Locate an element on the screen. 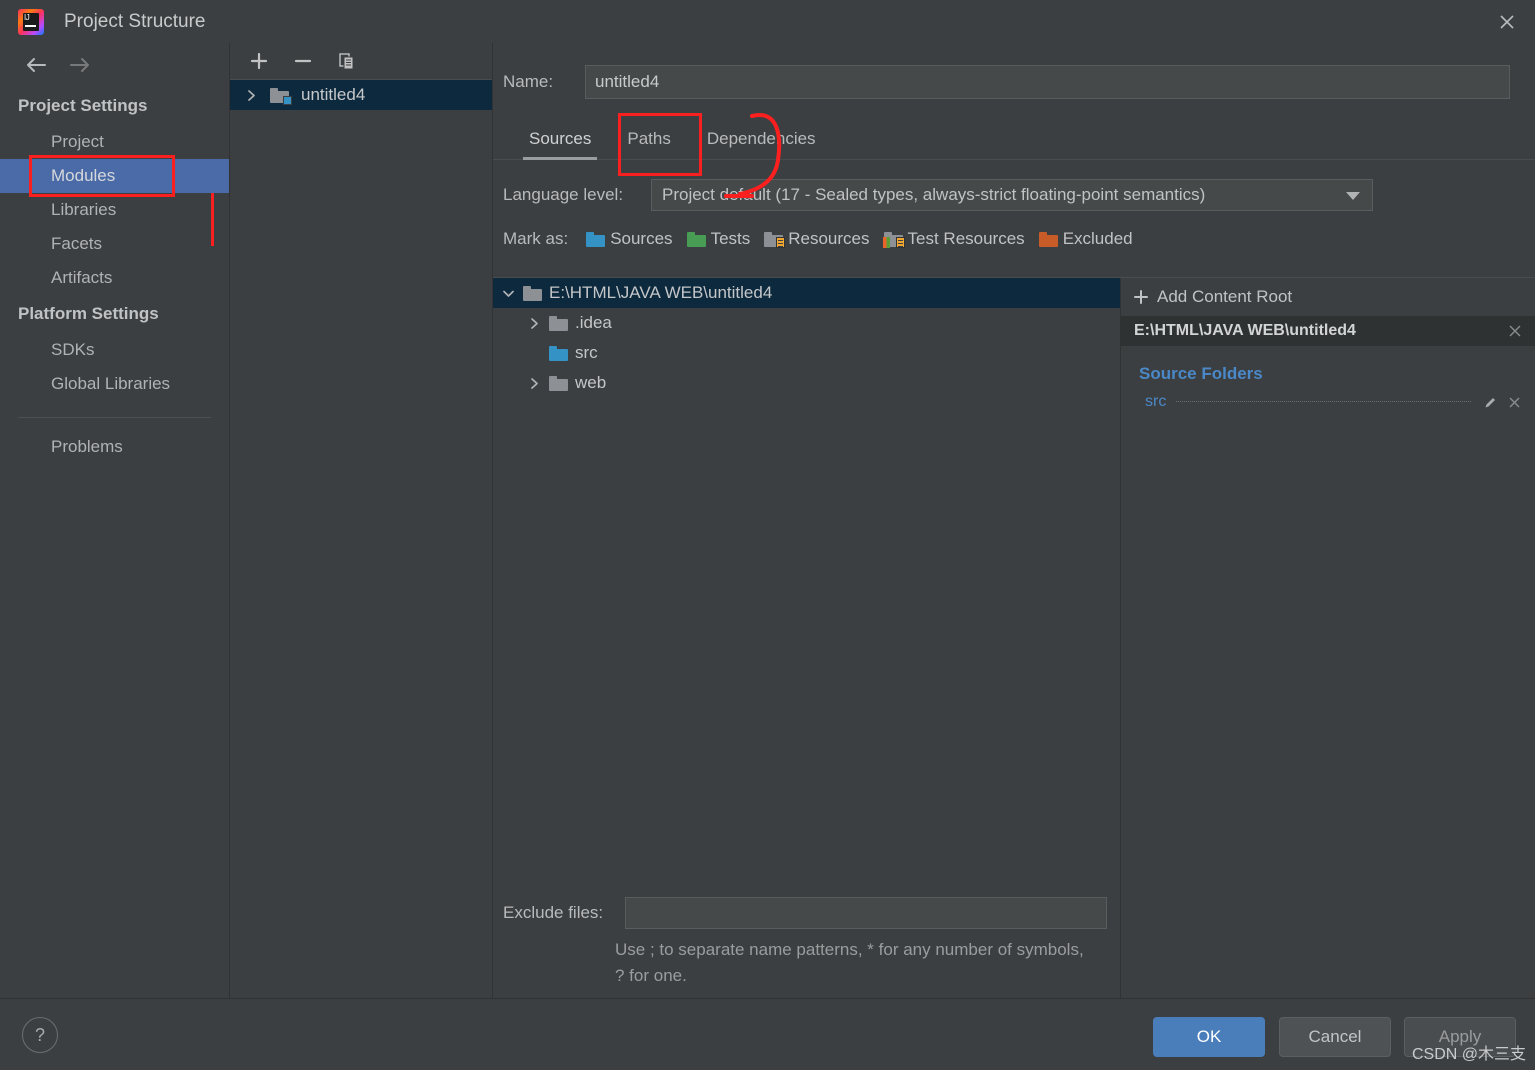 The image size is (1535, 1070). module-list-item: untitled4 is located at coordinates (361, 95).